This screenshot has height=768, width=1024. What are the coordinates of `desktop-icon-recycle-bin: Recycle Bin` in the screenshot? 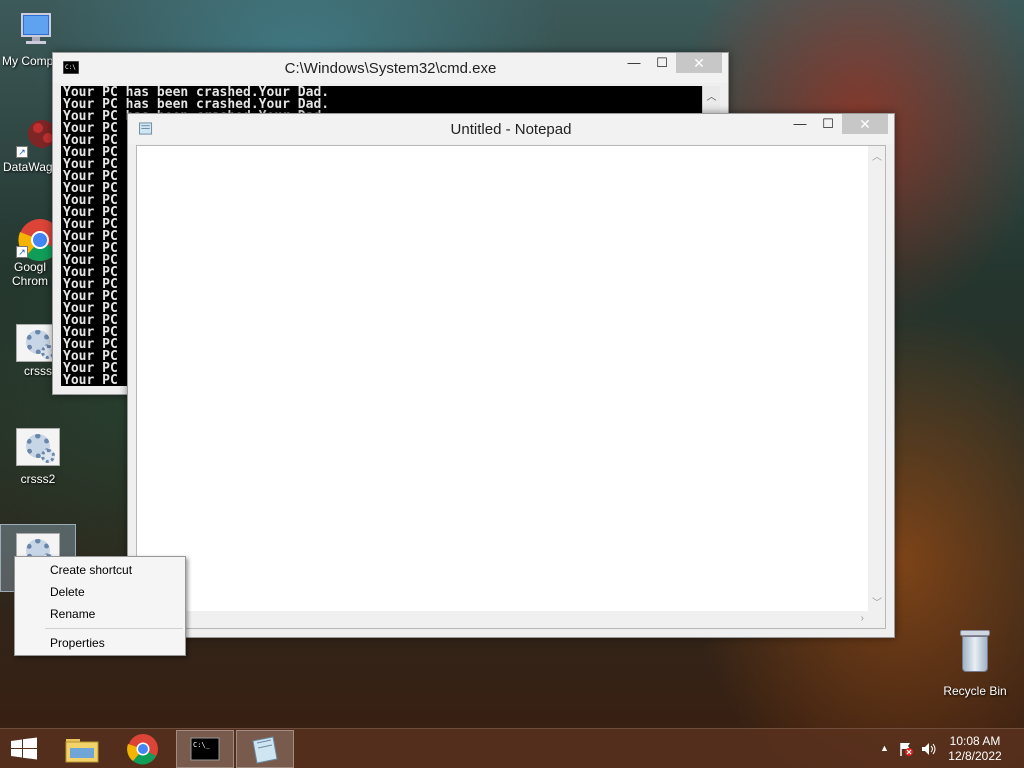 It's located at (975, 664).